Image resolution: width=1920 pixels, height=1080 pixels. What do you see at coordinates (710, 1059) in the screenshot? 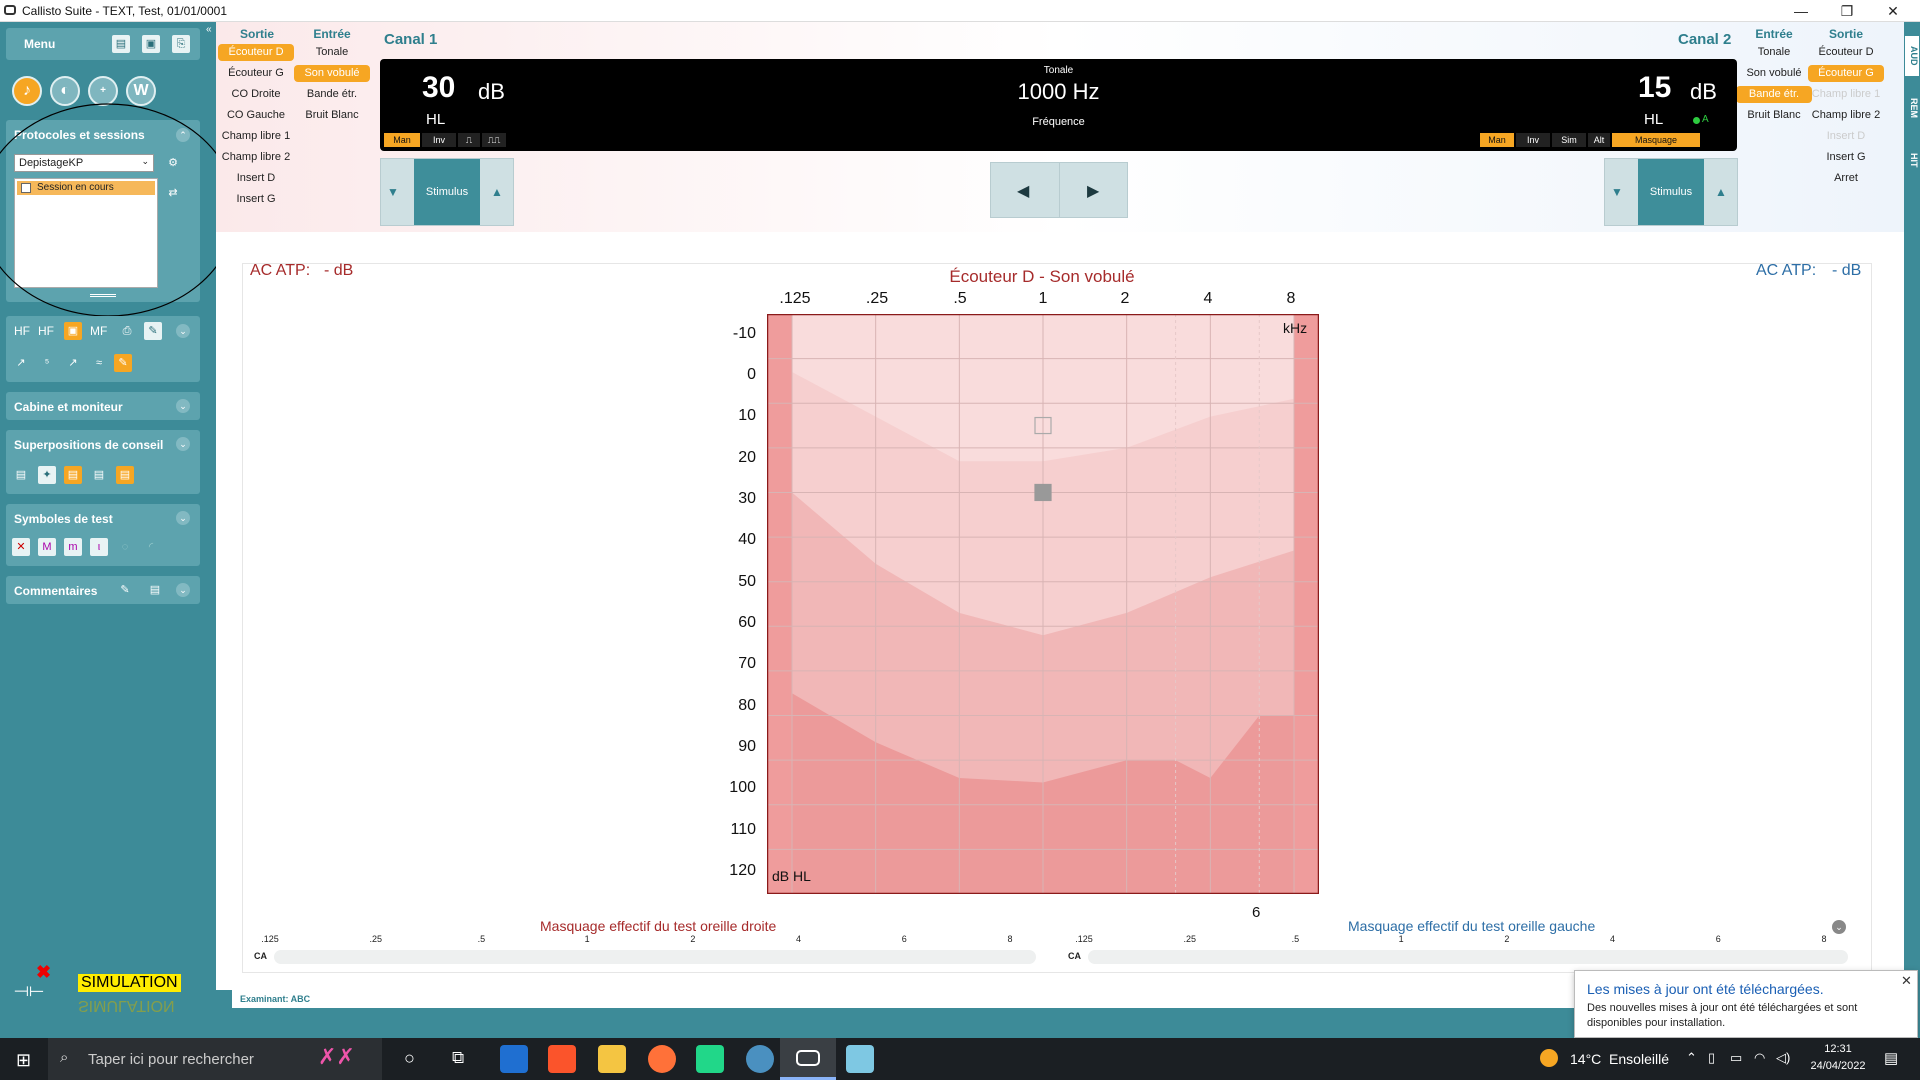
I see `pycharm-taskbar-icon` at bounding box center [710, 1059].